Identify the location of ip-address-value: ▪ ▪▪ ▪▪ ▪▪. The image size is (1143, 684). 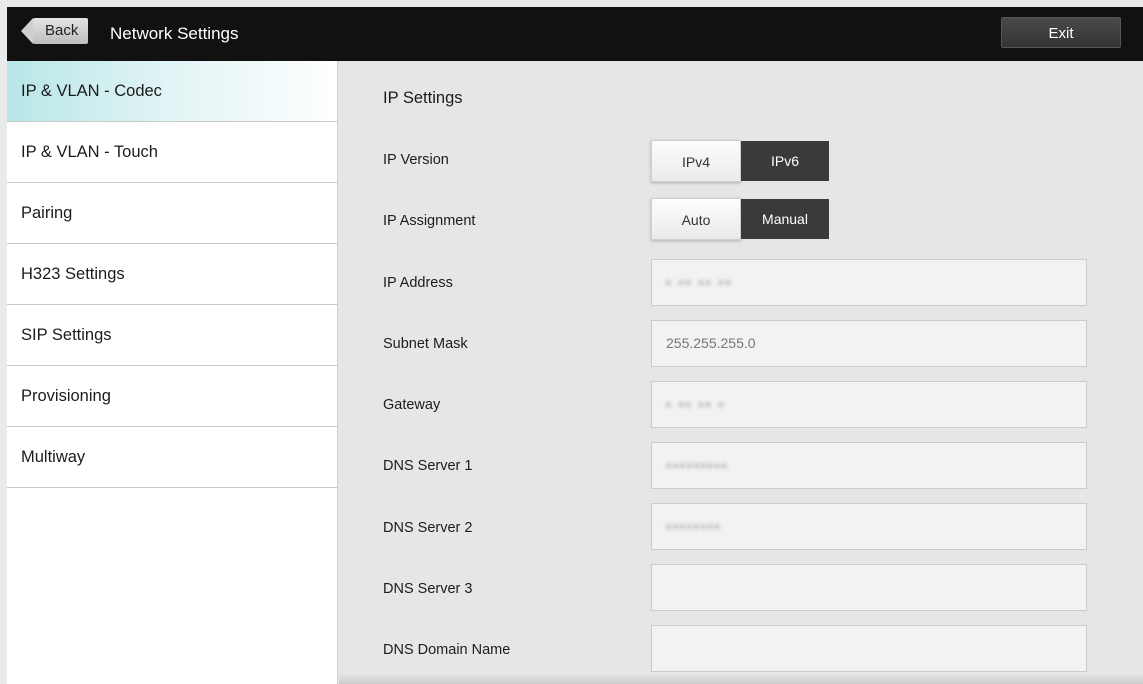
(699, 282).